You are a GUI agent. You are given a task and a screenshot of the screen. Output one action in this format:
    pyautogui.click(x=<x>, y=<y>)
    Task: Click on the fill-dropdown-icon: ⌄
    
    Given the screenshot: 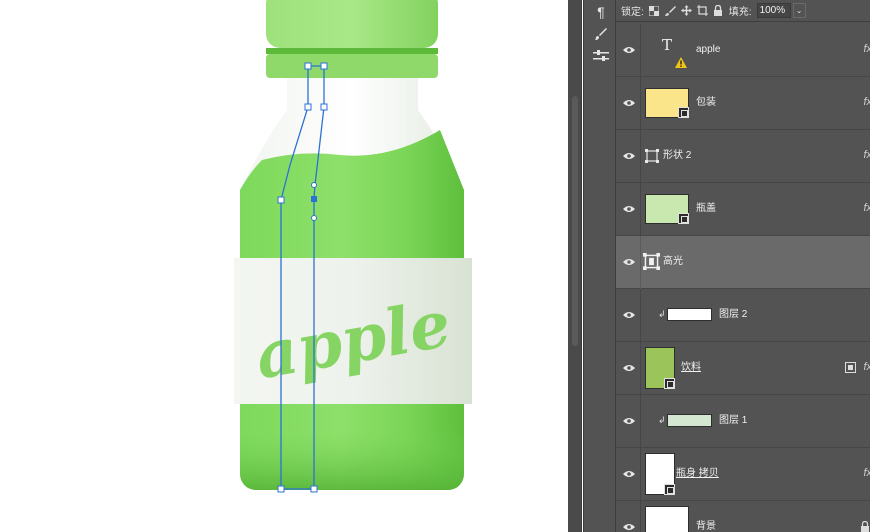 What is the action you would take?
    pyautogui.click(x=799, y=10)
    